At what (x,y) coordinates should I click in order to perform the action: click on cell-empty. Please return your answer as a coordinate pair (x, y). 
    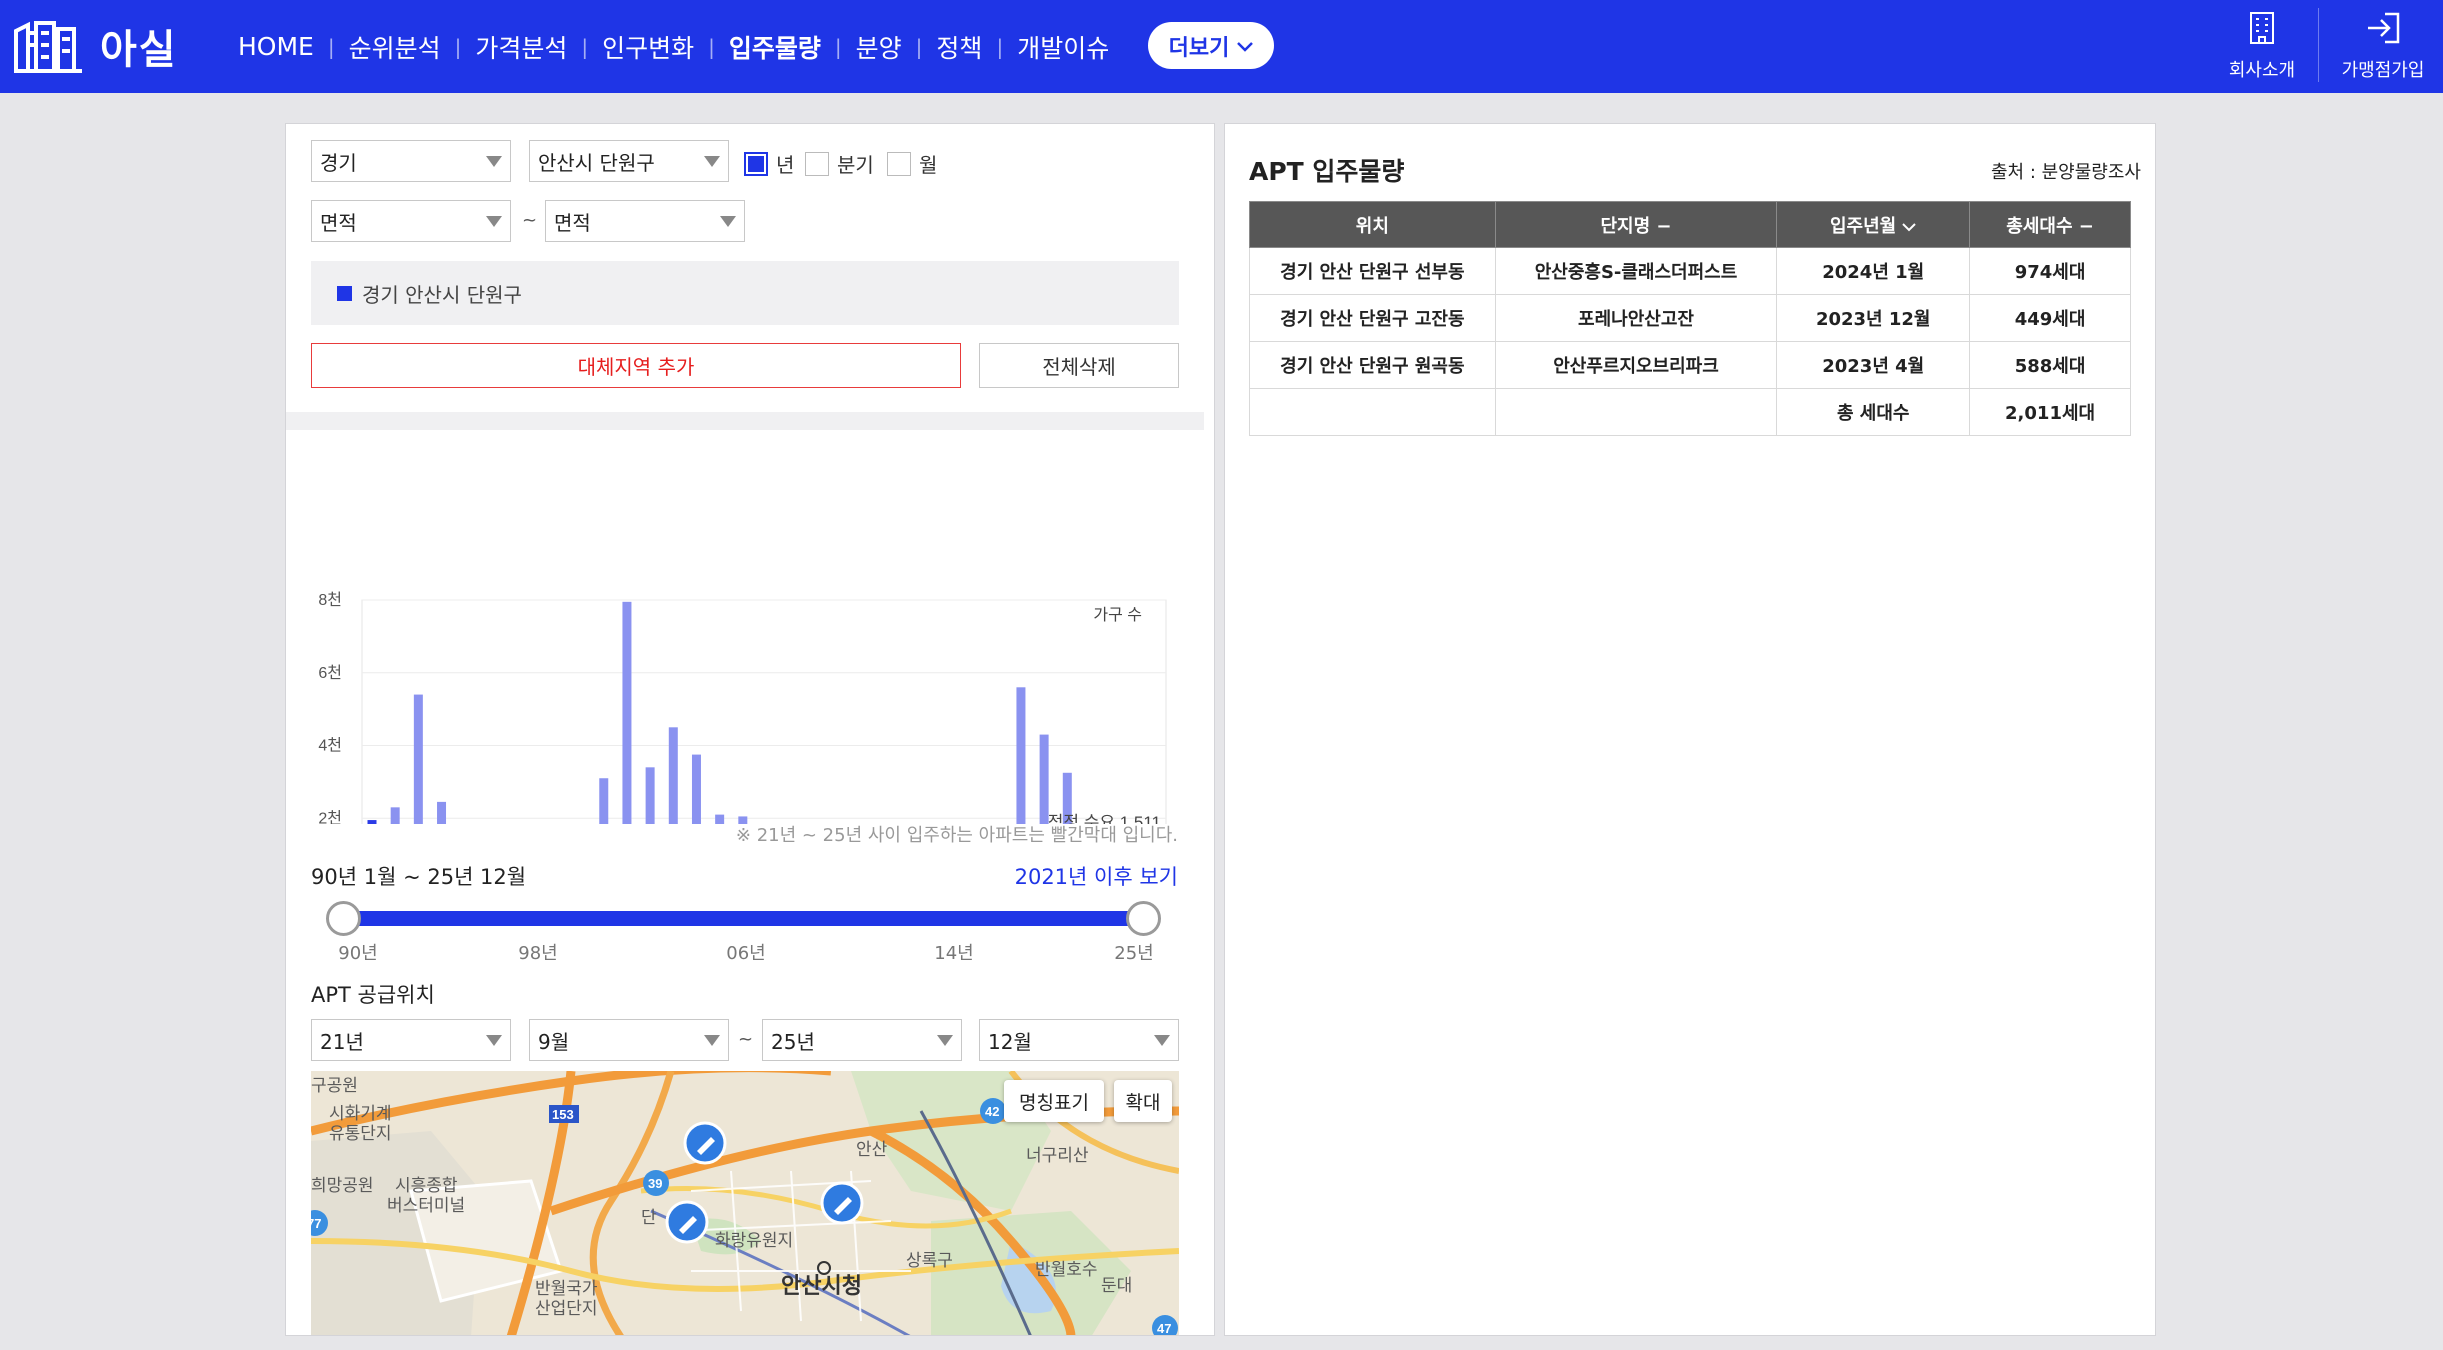
    Looking at the image, I should click on (1372, 412).